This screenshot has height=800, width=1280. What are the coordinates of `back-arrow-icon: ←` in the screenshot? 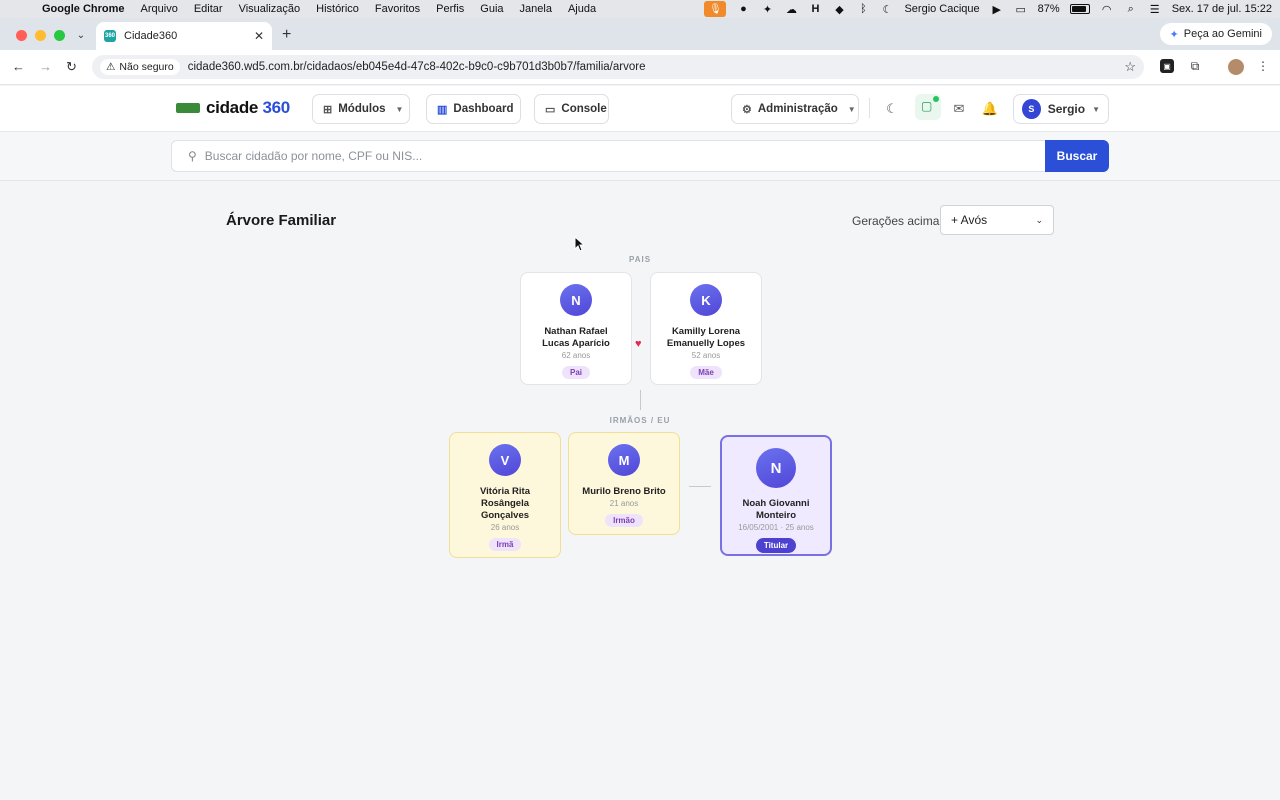 It's located at (18, 66).